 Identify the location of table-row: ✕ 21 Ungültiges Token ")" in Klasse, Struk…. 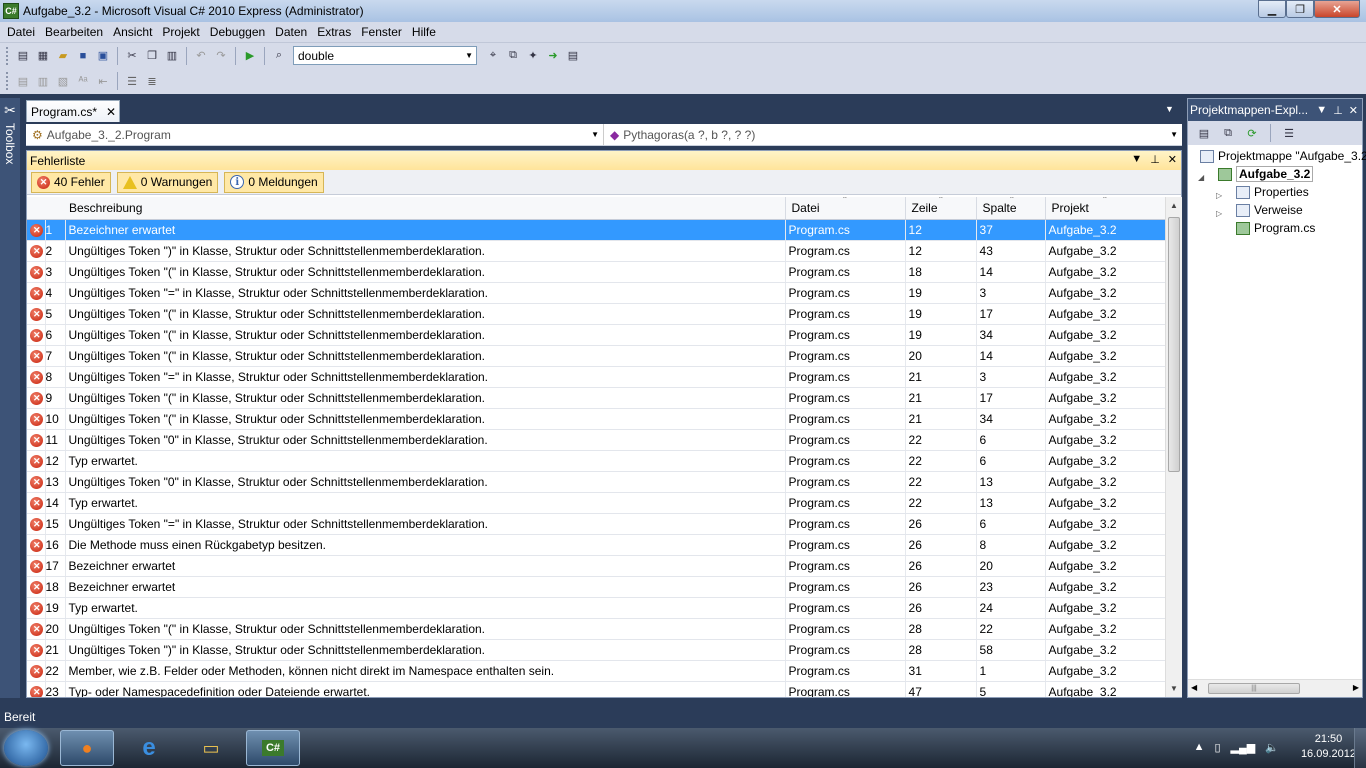
(596, 650).